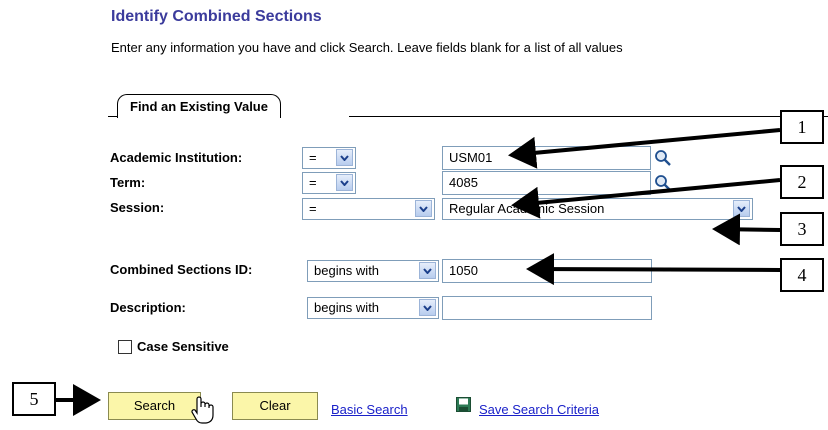 This screenshot has height=430, width=828. Describe the element at coordinates (802, 275) in the screenshot. I see `callout-box-4: 4` at that location.